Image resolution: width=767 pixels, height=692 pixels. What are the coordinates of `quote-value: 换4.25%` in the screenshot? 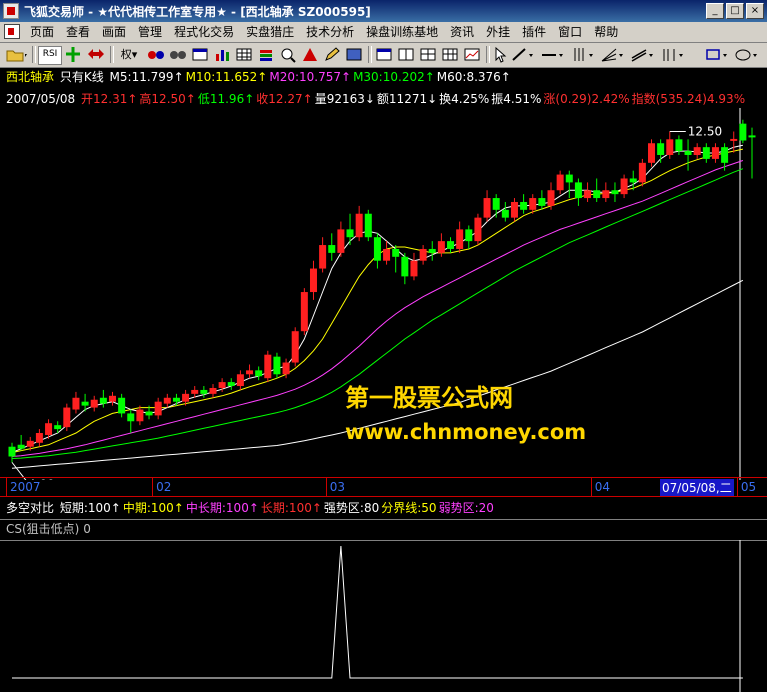 It's located at (464, 99).